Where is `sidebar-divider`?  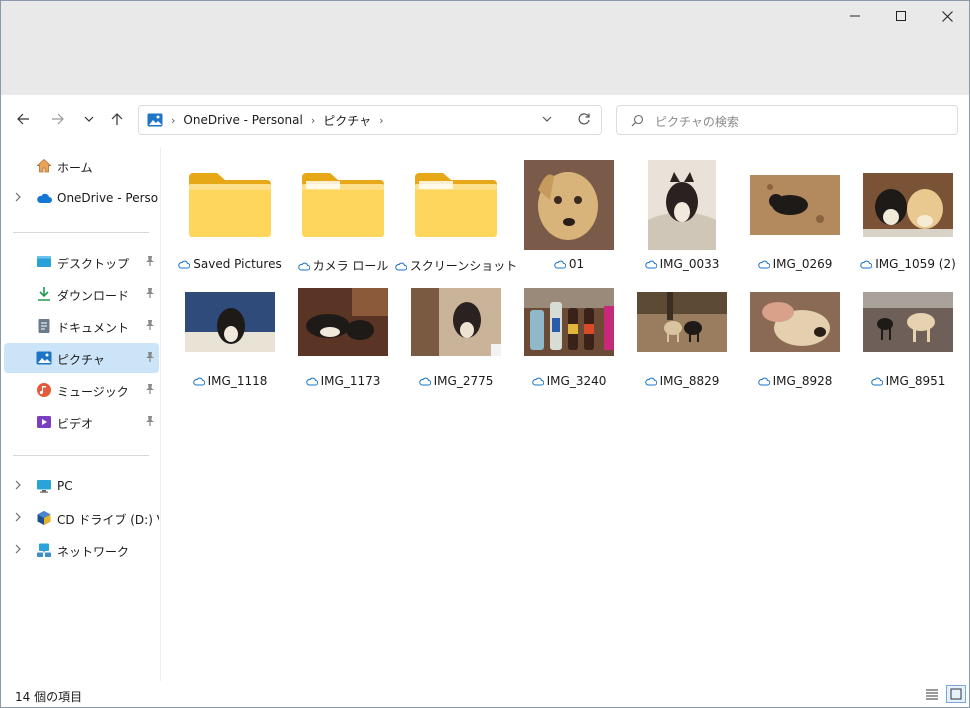 sidebar-divider is located at coordinates (81, 455).